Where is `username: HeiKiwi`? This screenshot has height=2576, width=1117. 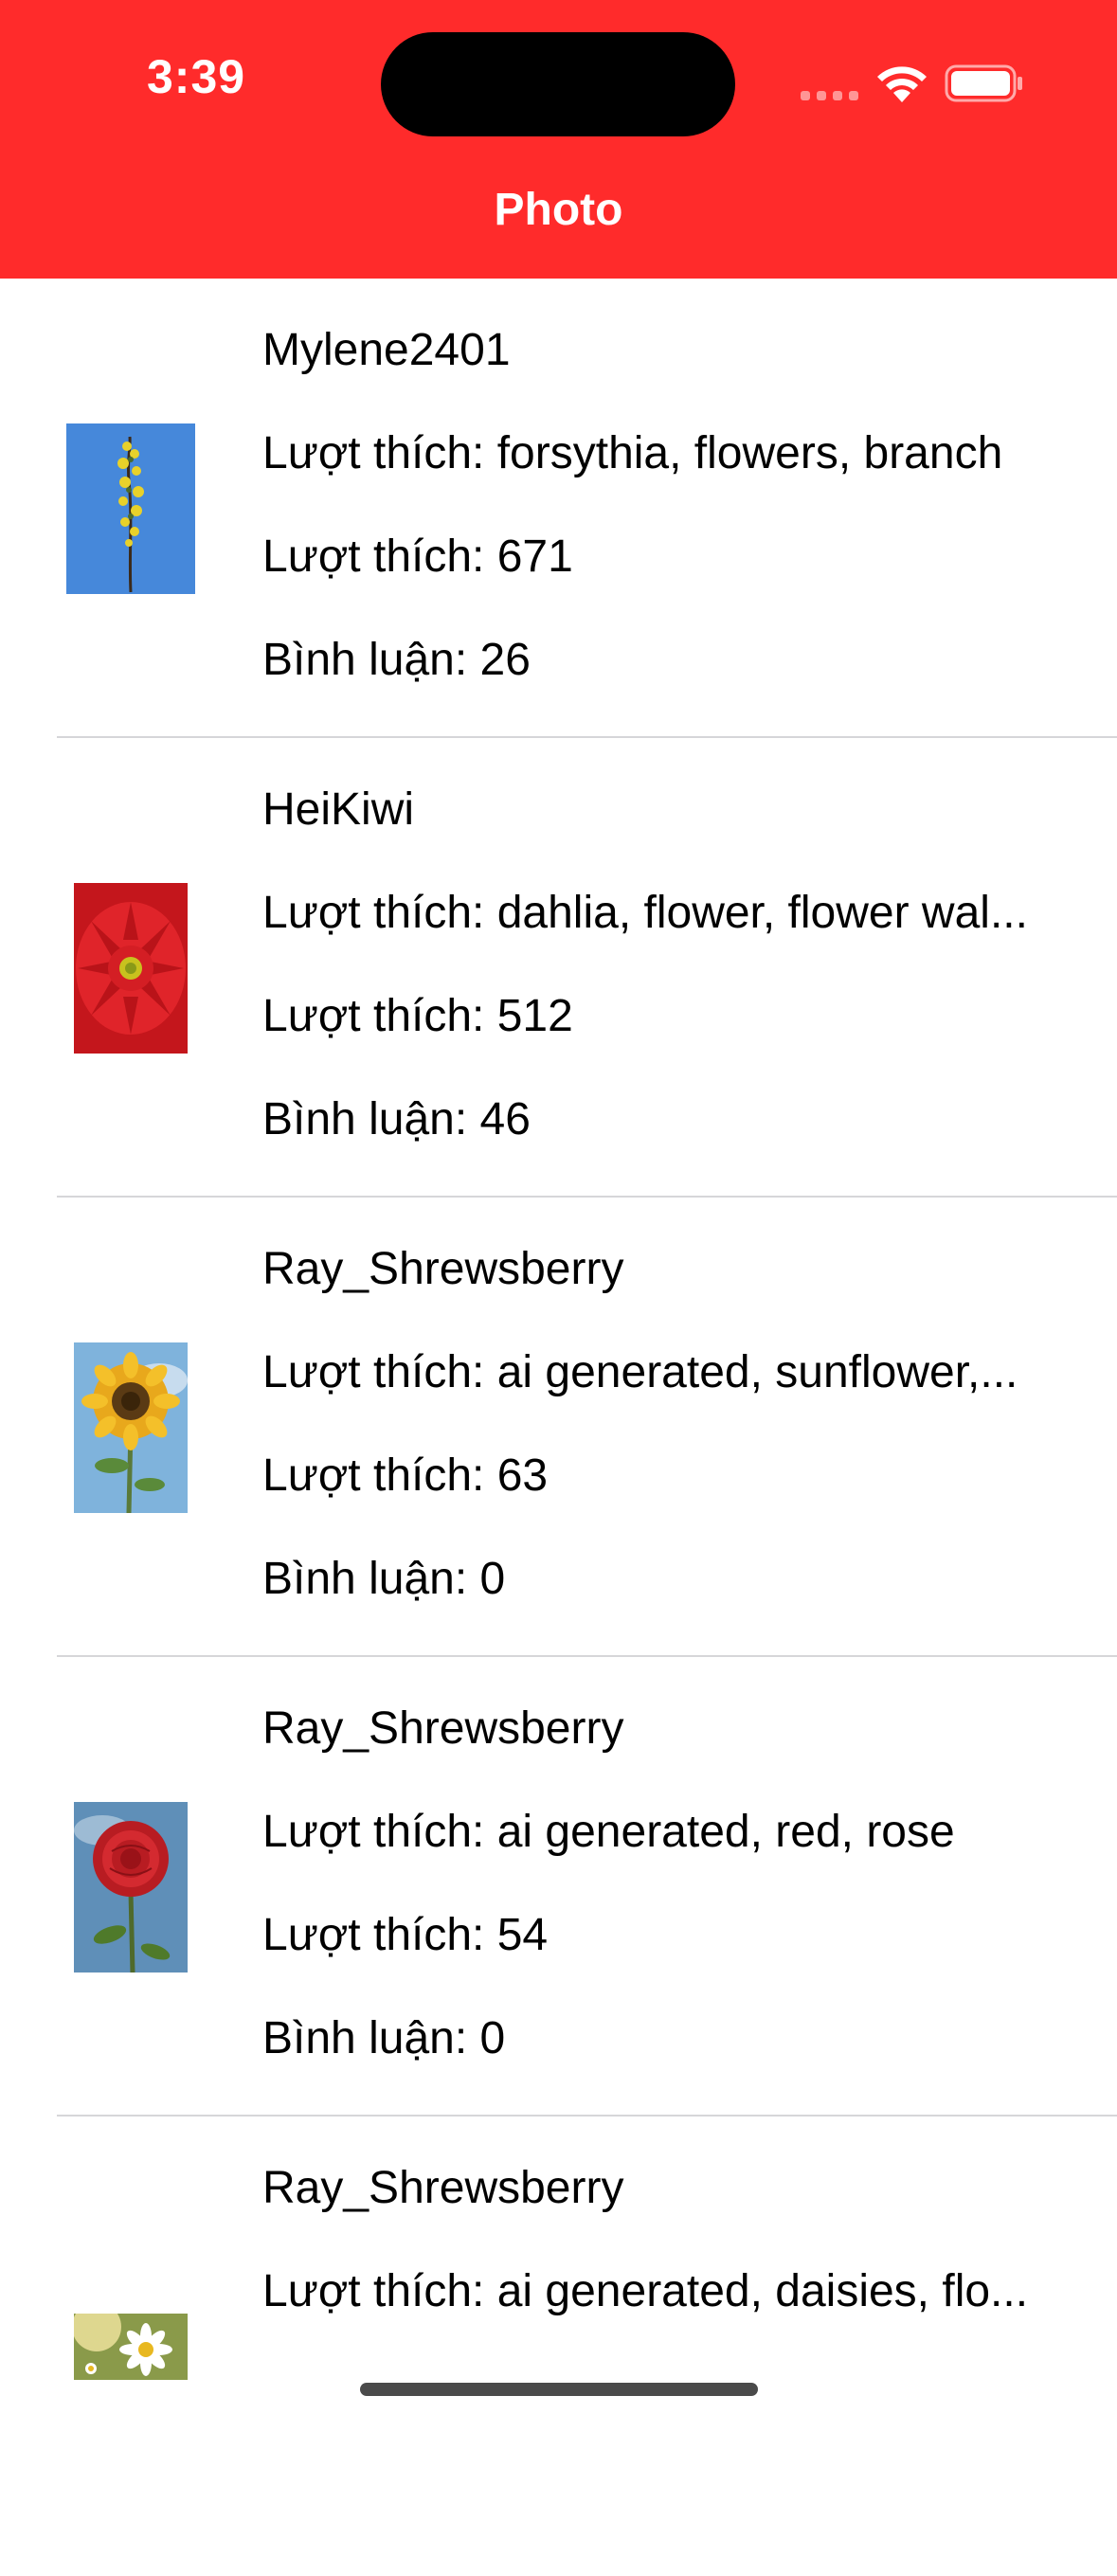 username: HeiKiwi is located at coordinates (338, 809).